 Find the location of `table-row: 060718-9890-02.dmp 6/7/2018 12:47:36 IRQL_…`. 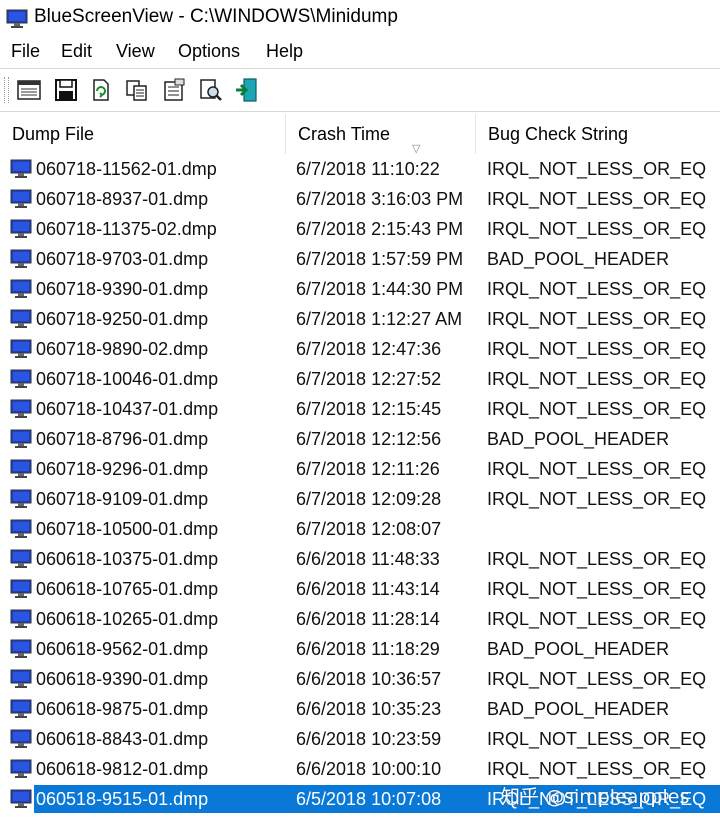

table-row: 060718-9890-02.dmp 6/7/2018 12:47:36 IRQL_… is located at coordinates (360, 349).